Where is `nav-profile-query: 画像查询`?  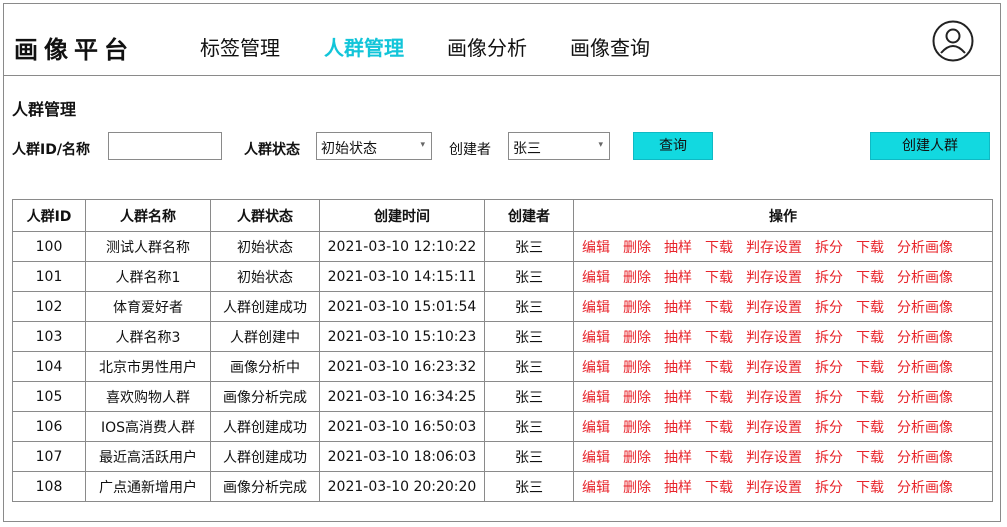 nav-profile-query: 画像查询 is located at coordinates (610, 46).